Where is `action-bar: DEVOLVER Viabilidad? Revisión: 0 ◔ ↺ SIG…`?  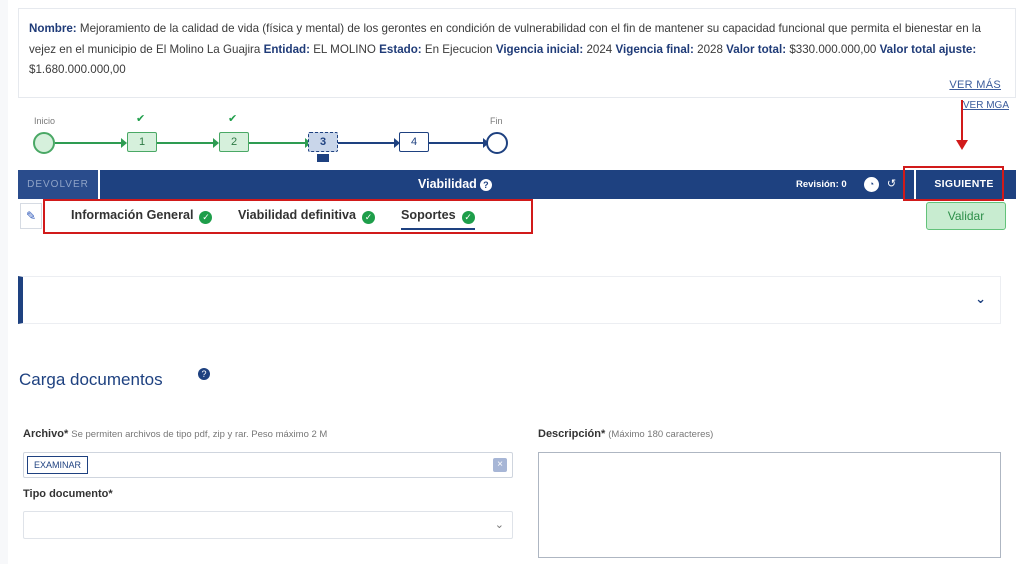
action-bar: DEVOLVER Viabilidad? Revisión: 0 ◔ ↺ SIG… is located at coordinates (517, 184).